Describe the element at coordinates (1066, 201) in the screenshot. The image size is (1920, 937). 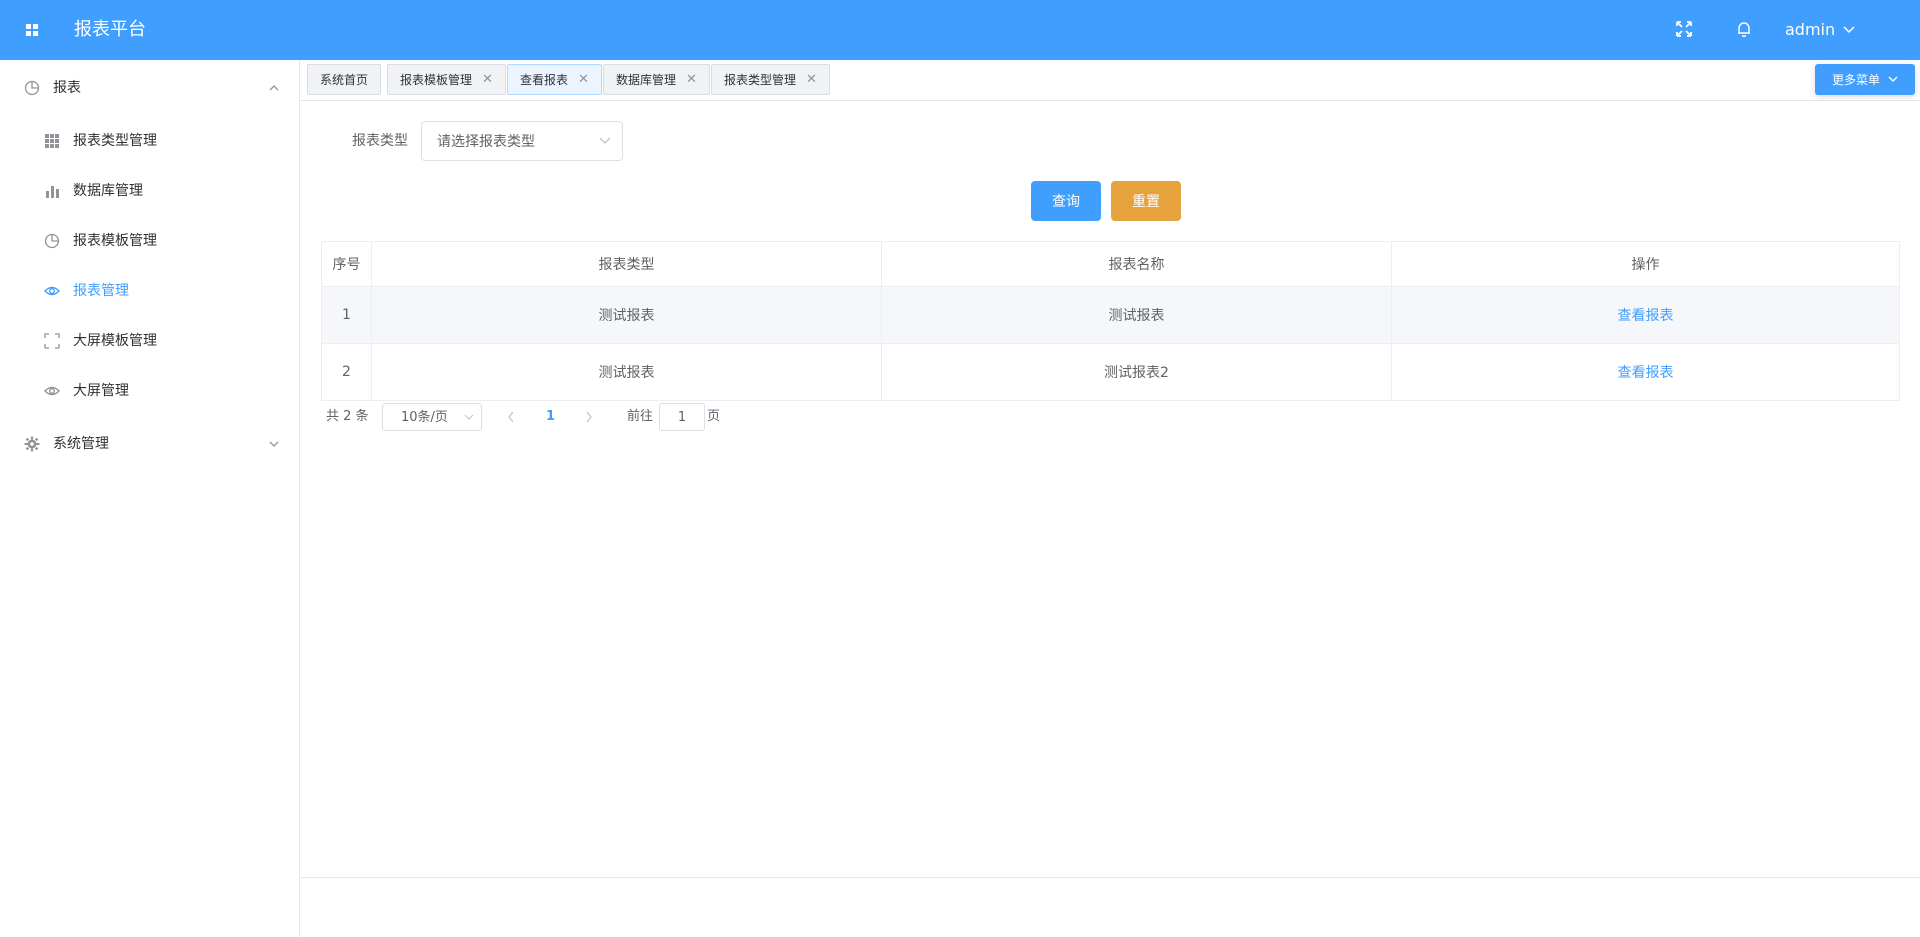
I see `query-button: 查询` at that location.